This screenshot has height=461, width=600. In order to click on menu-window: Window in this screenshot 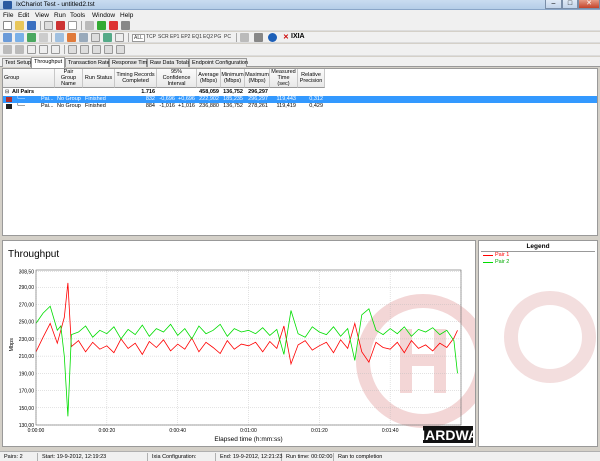, I will do `click(103, 15)`.